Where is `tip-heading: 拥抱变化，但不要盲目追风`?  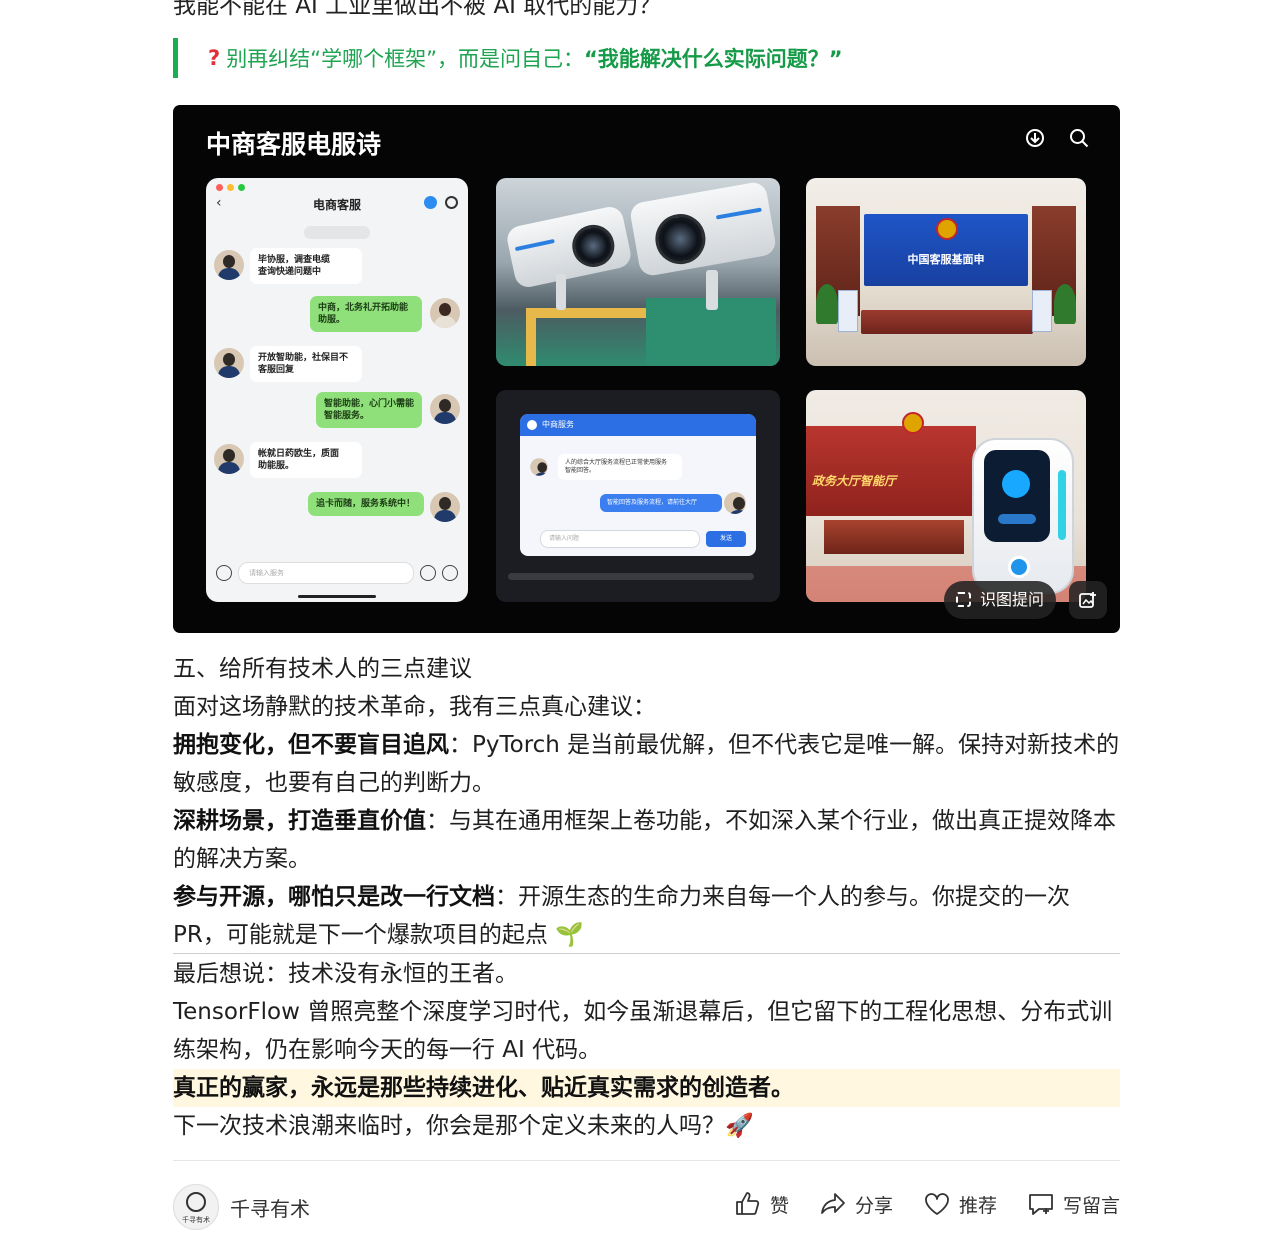 tip-heading: 拥抱变化，但不要盲目追风 is located at coordinates (311, 745).